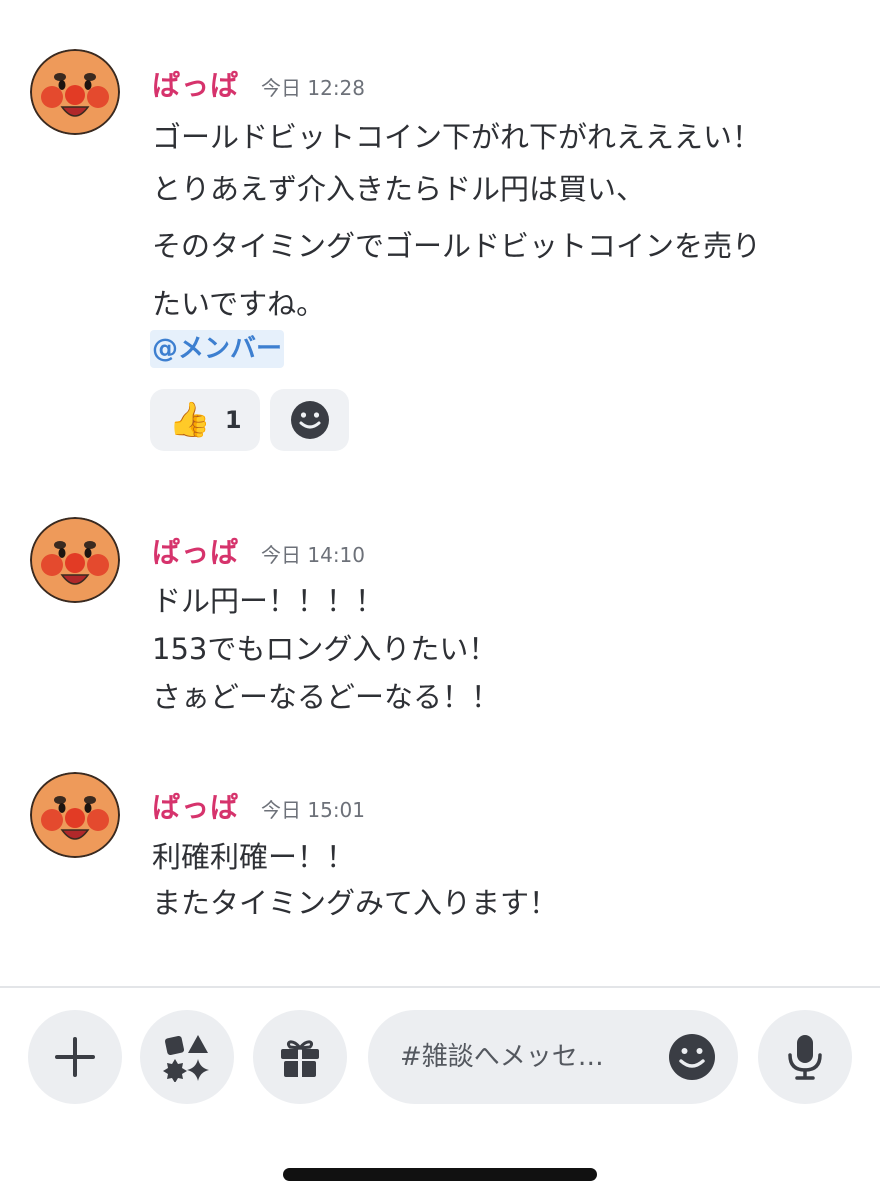  Describe the element at coordinates (254, 857) in the screenshot. I see `message-line: 利確利確ー！！` at that location.